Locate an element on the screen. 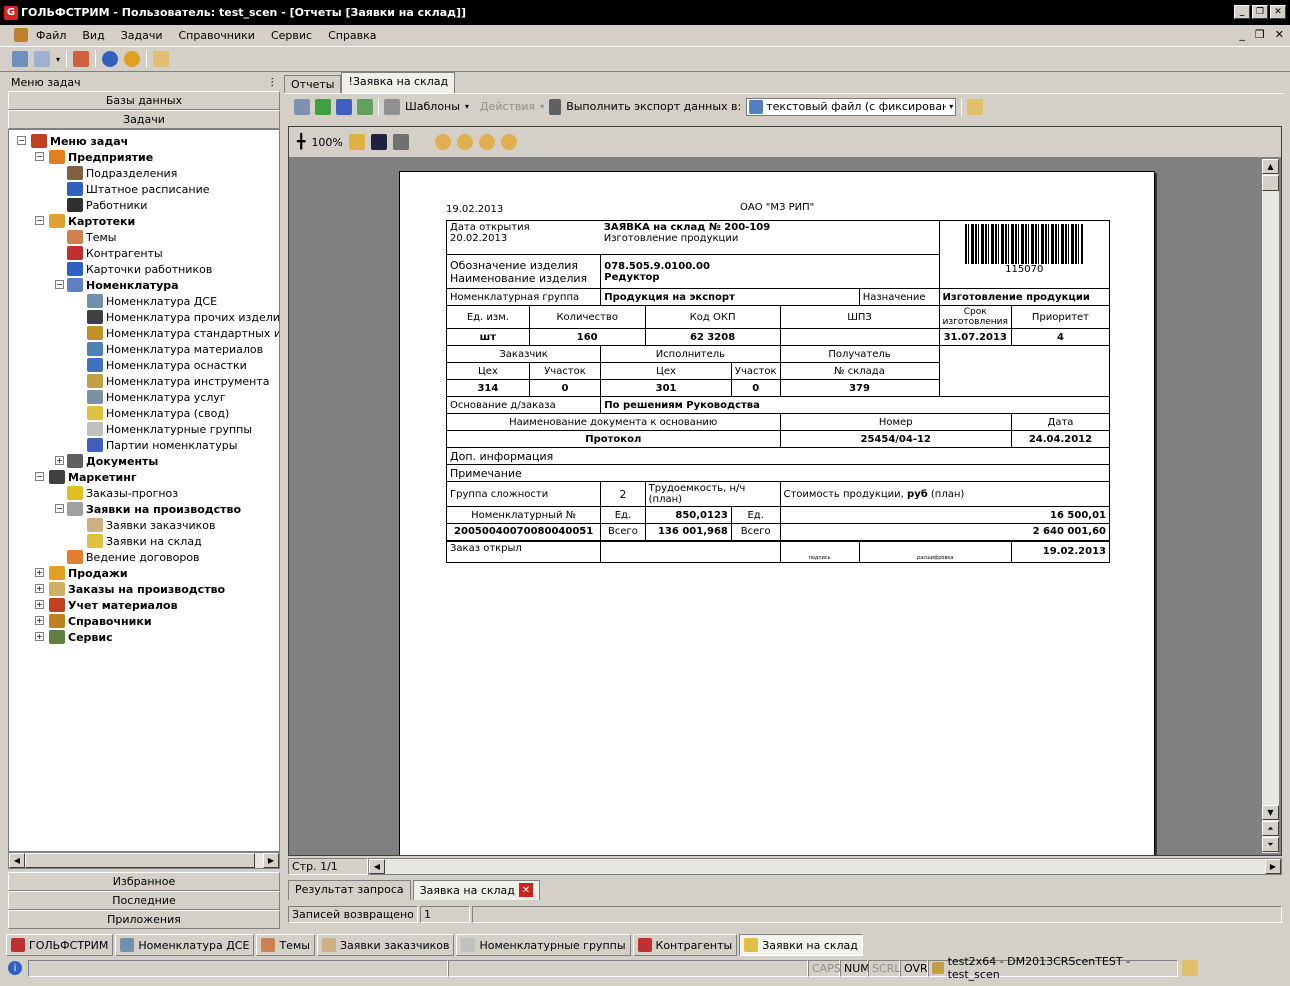  taskbar-button: Контрагенты is located at coordinates (685, 945).